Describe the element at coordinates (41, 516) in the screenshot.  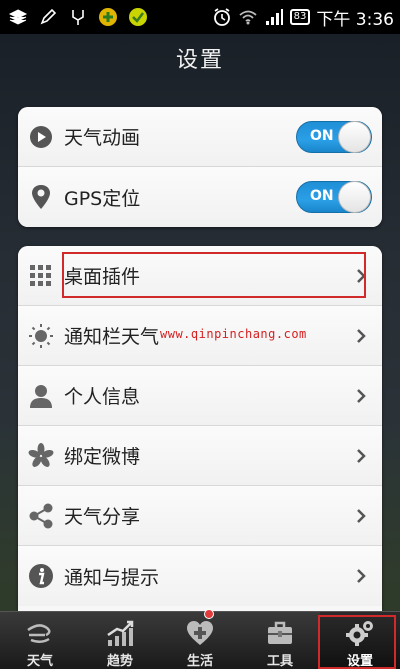
I see `share-icon` at that location.